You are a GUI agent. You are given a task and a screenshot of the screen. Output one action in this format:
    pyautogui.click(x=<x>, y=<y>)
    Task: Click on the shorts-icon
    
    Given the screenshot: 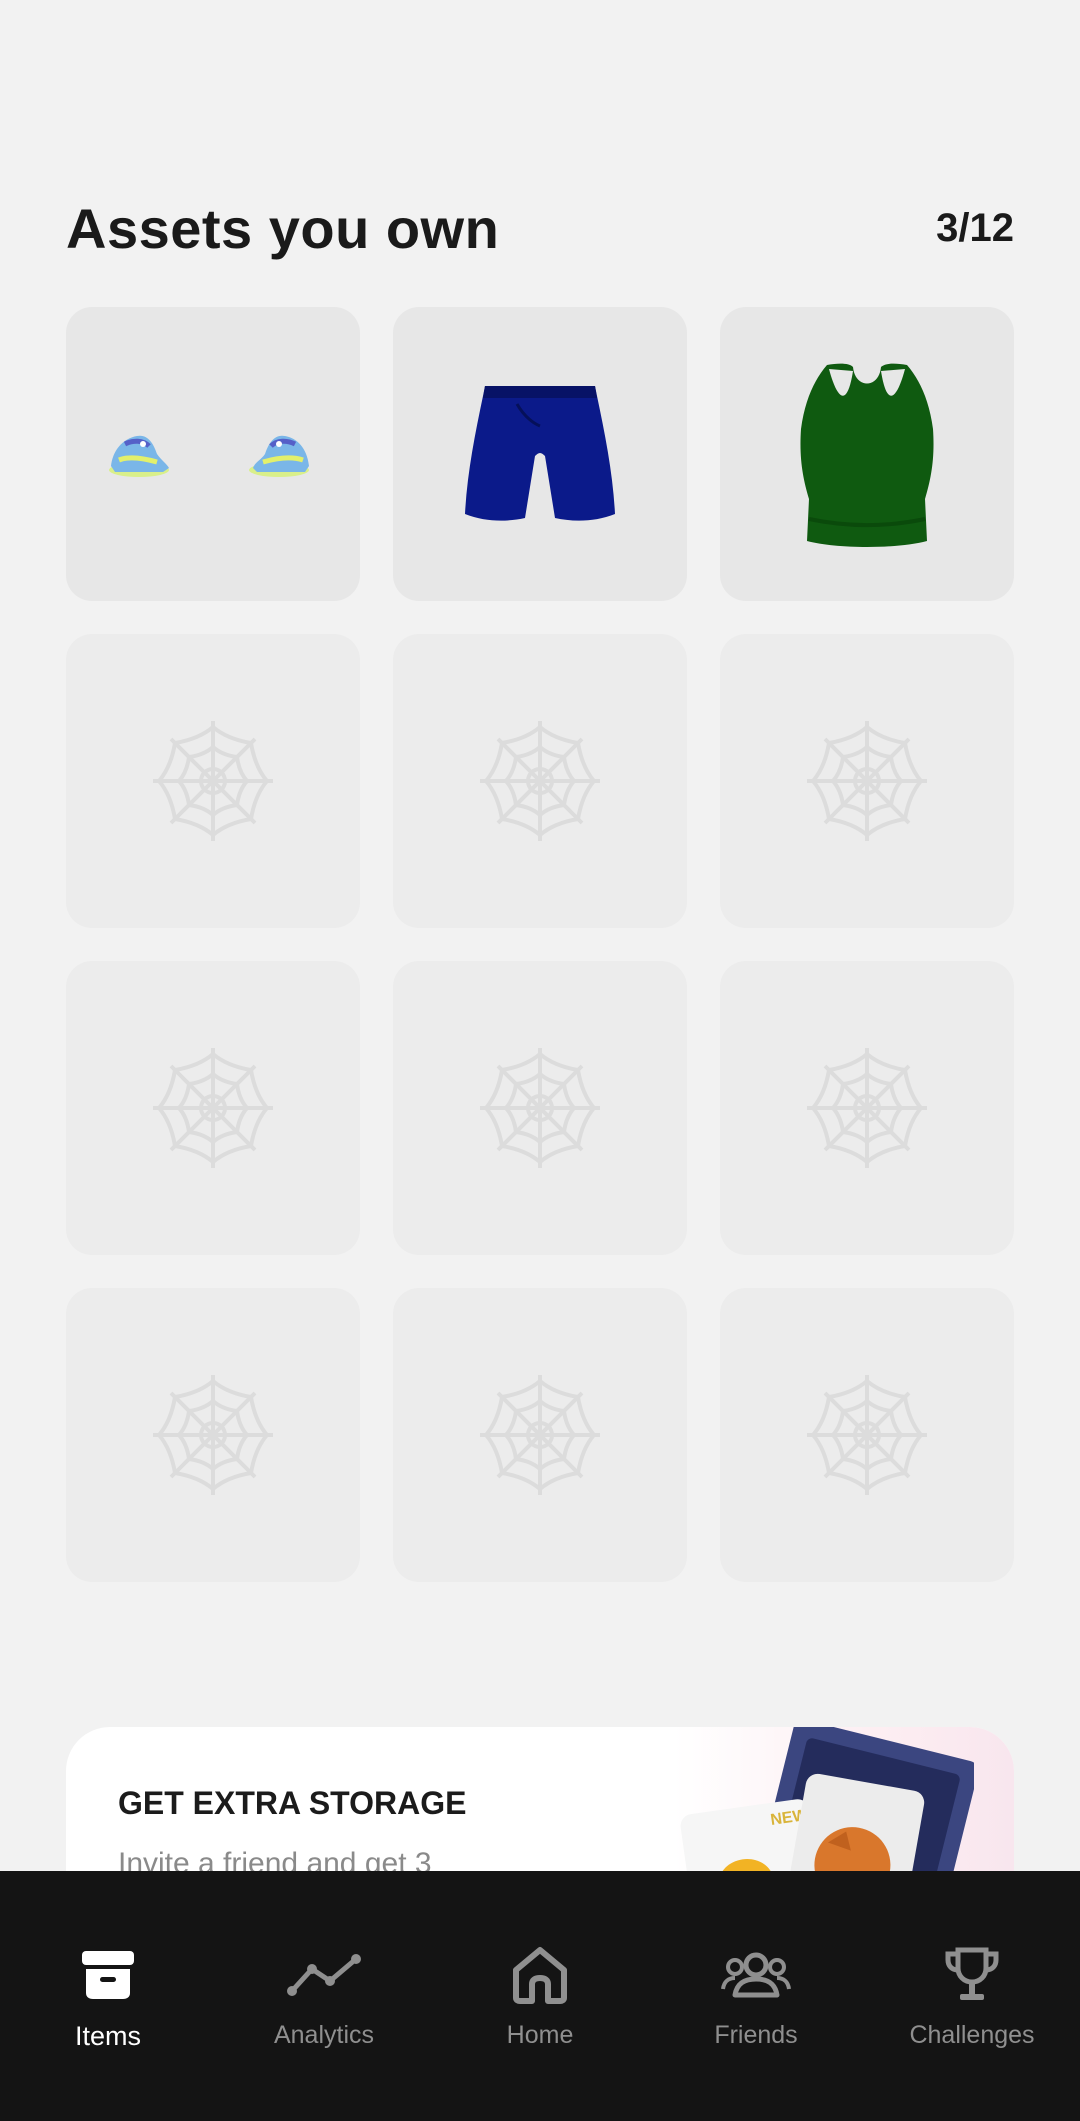 What is the action you would take?
    pyautogui.click(x=540, y=453)
    